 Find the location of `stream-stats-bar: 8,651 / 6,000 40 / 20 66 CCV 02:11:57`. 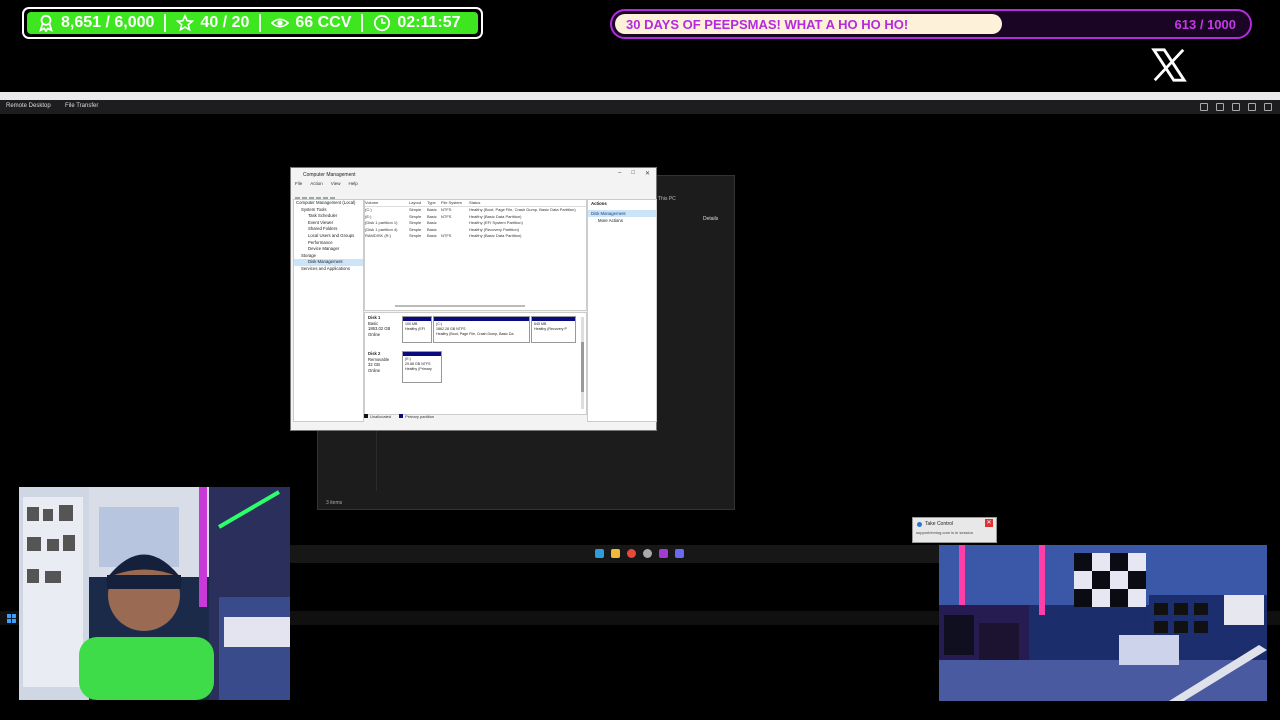

stream-stats-bar: 8,651 / 6,000 40 / 20 66 CCV 02:11:57 is located at coordinates (252, 23).